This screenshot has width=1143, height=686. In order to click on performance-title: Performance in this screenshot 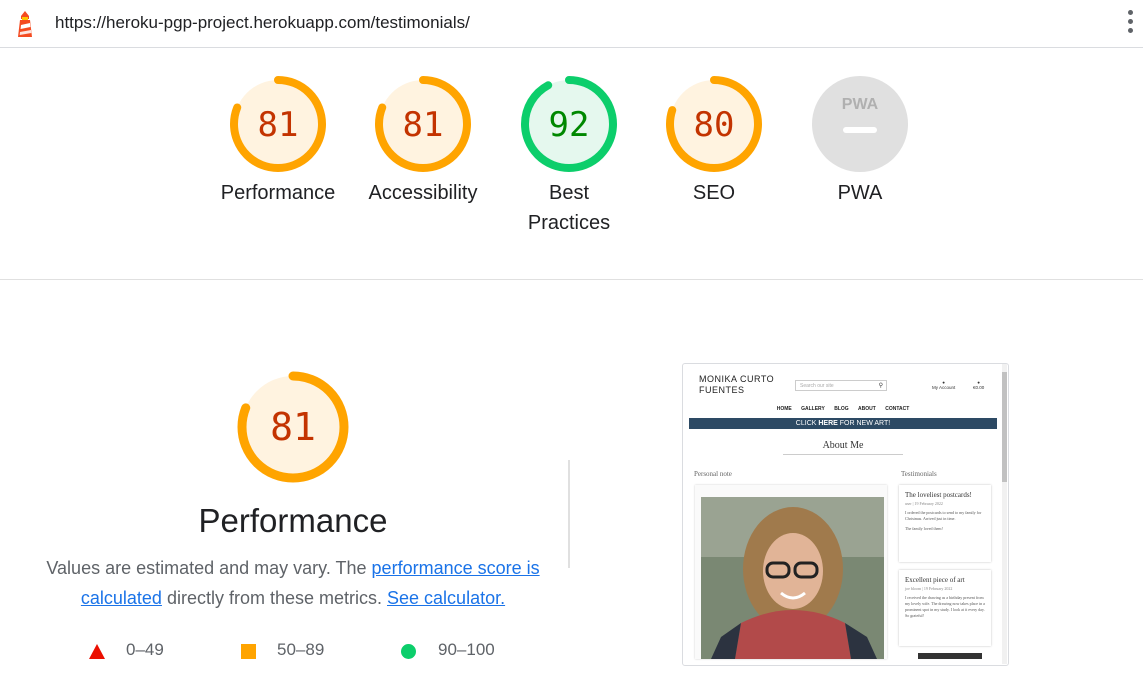, I will do `click(293, 520)`.